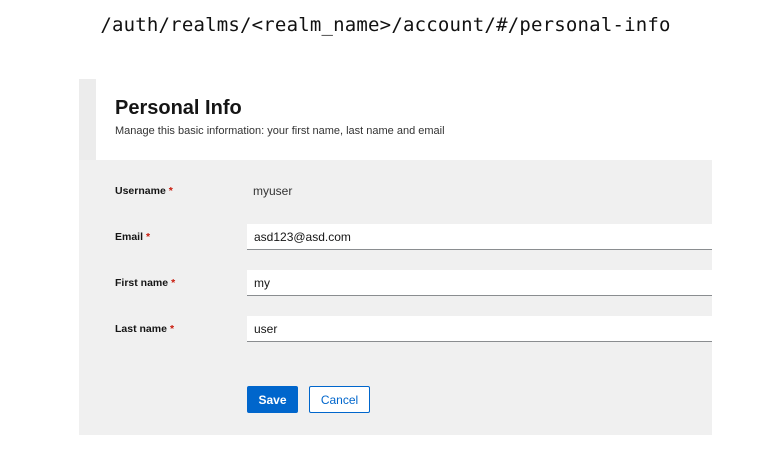 The width and height of the screenshot is (771, 454). Describe the element at coordinates (479, 283) in the screenshot. I see `first-name-field` at that location.